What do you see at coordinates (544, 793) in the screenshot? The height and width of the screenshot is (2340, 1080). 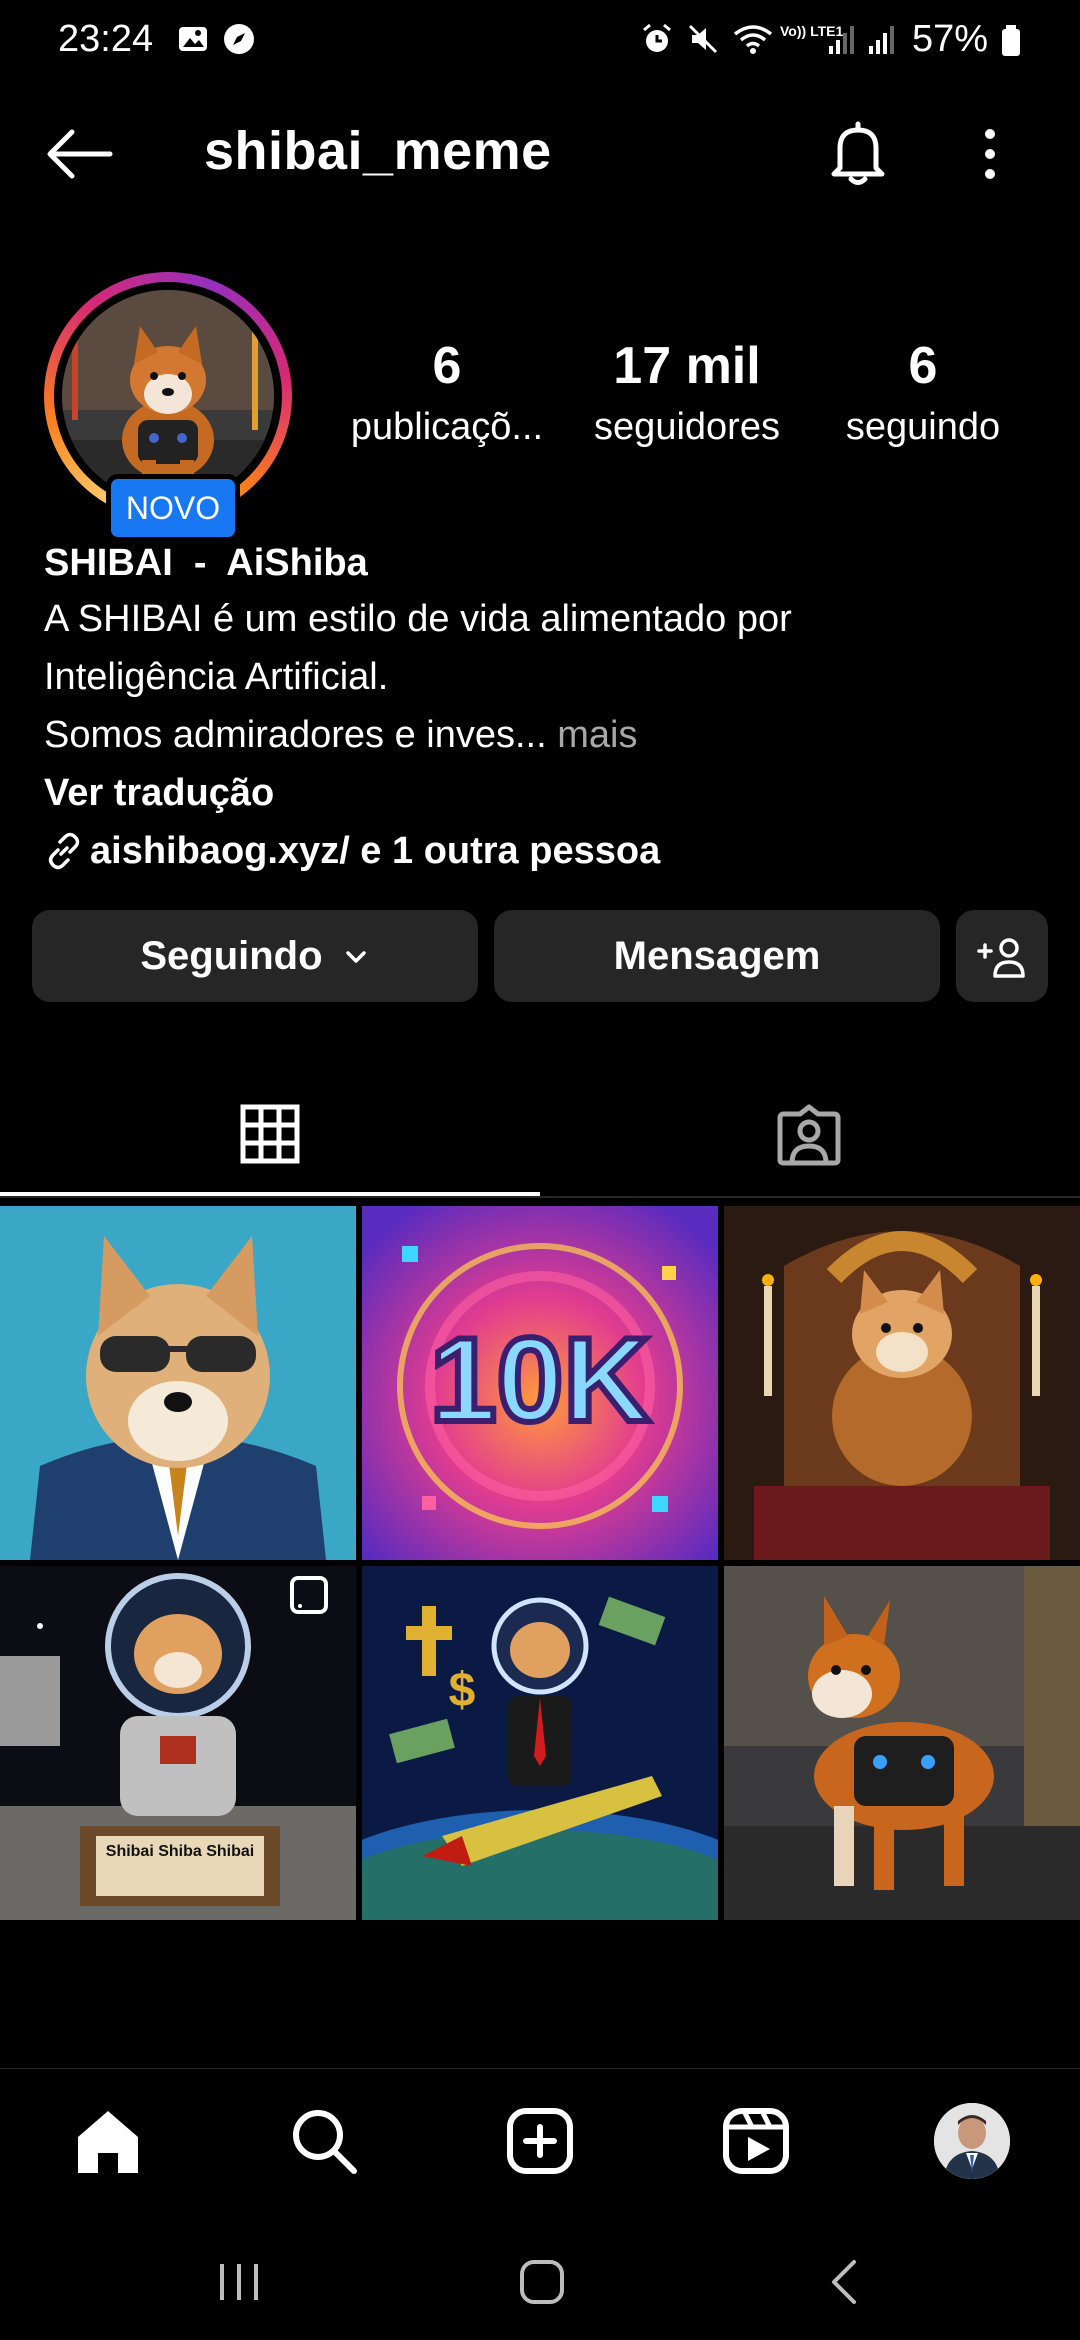 I see `translate-link: Ver tradução` at bounding box center [544, 793].